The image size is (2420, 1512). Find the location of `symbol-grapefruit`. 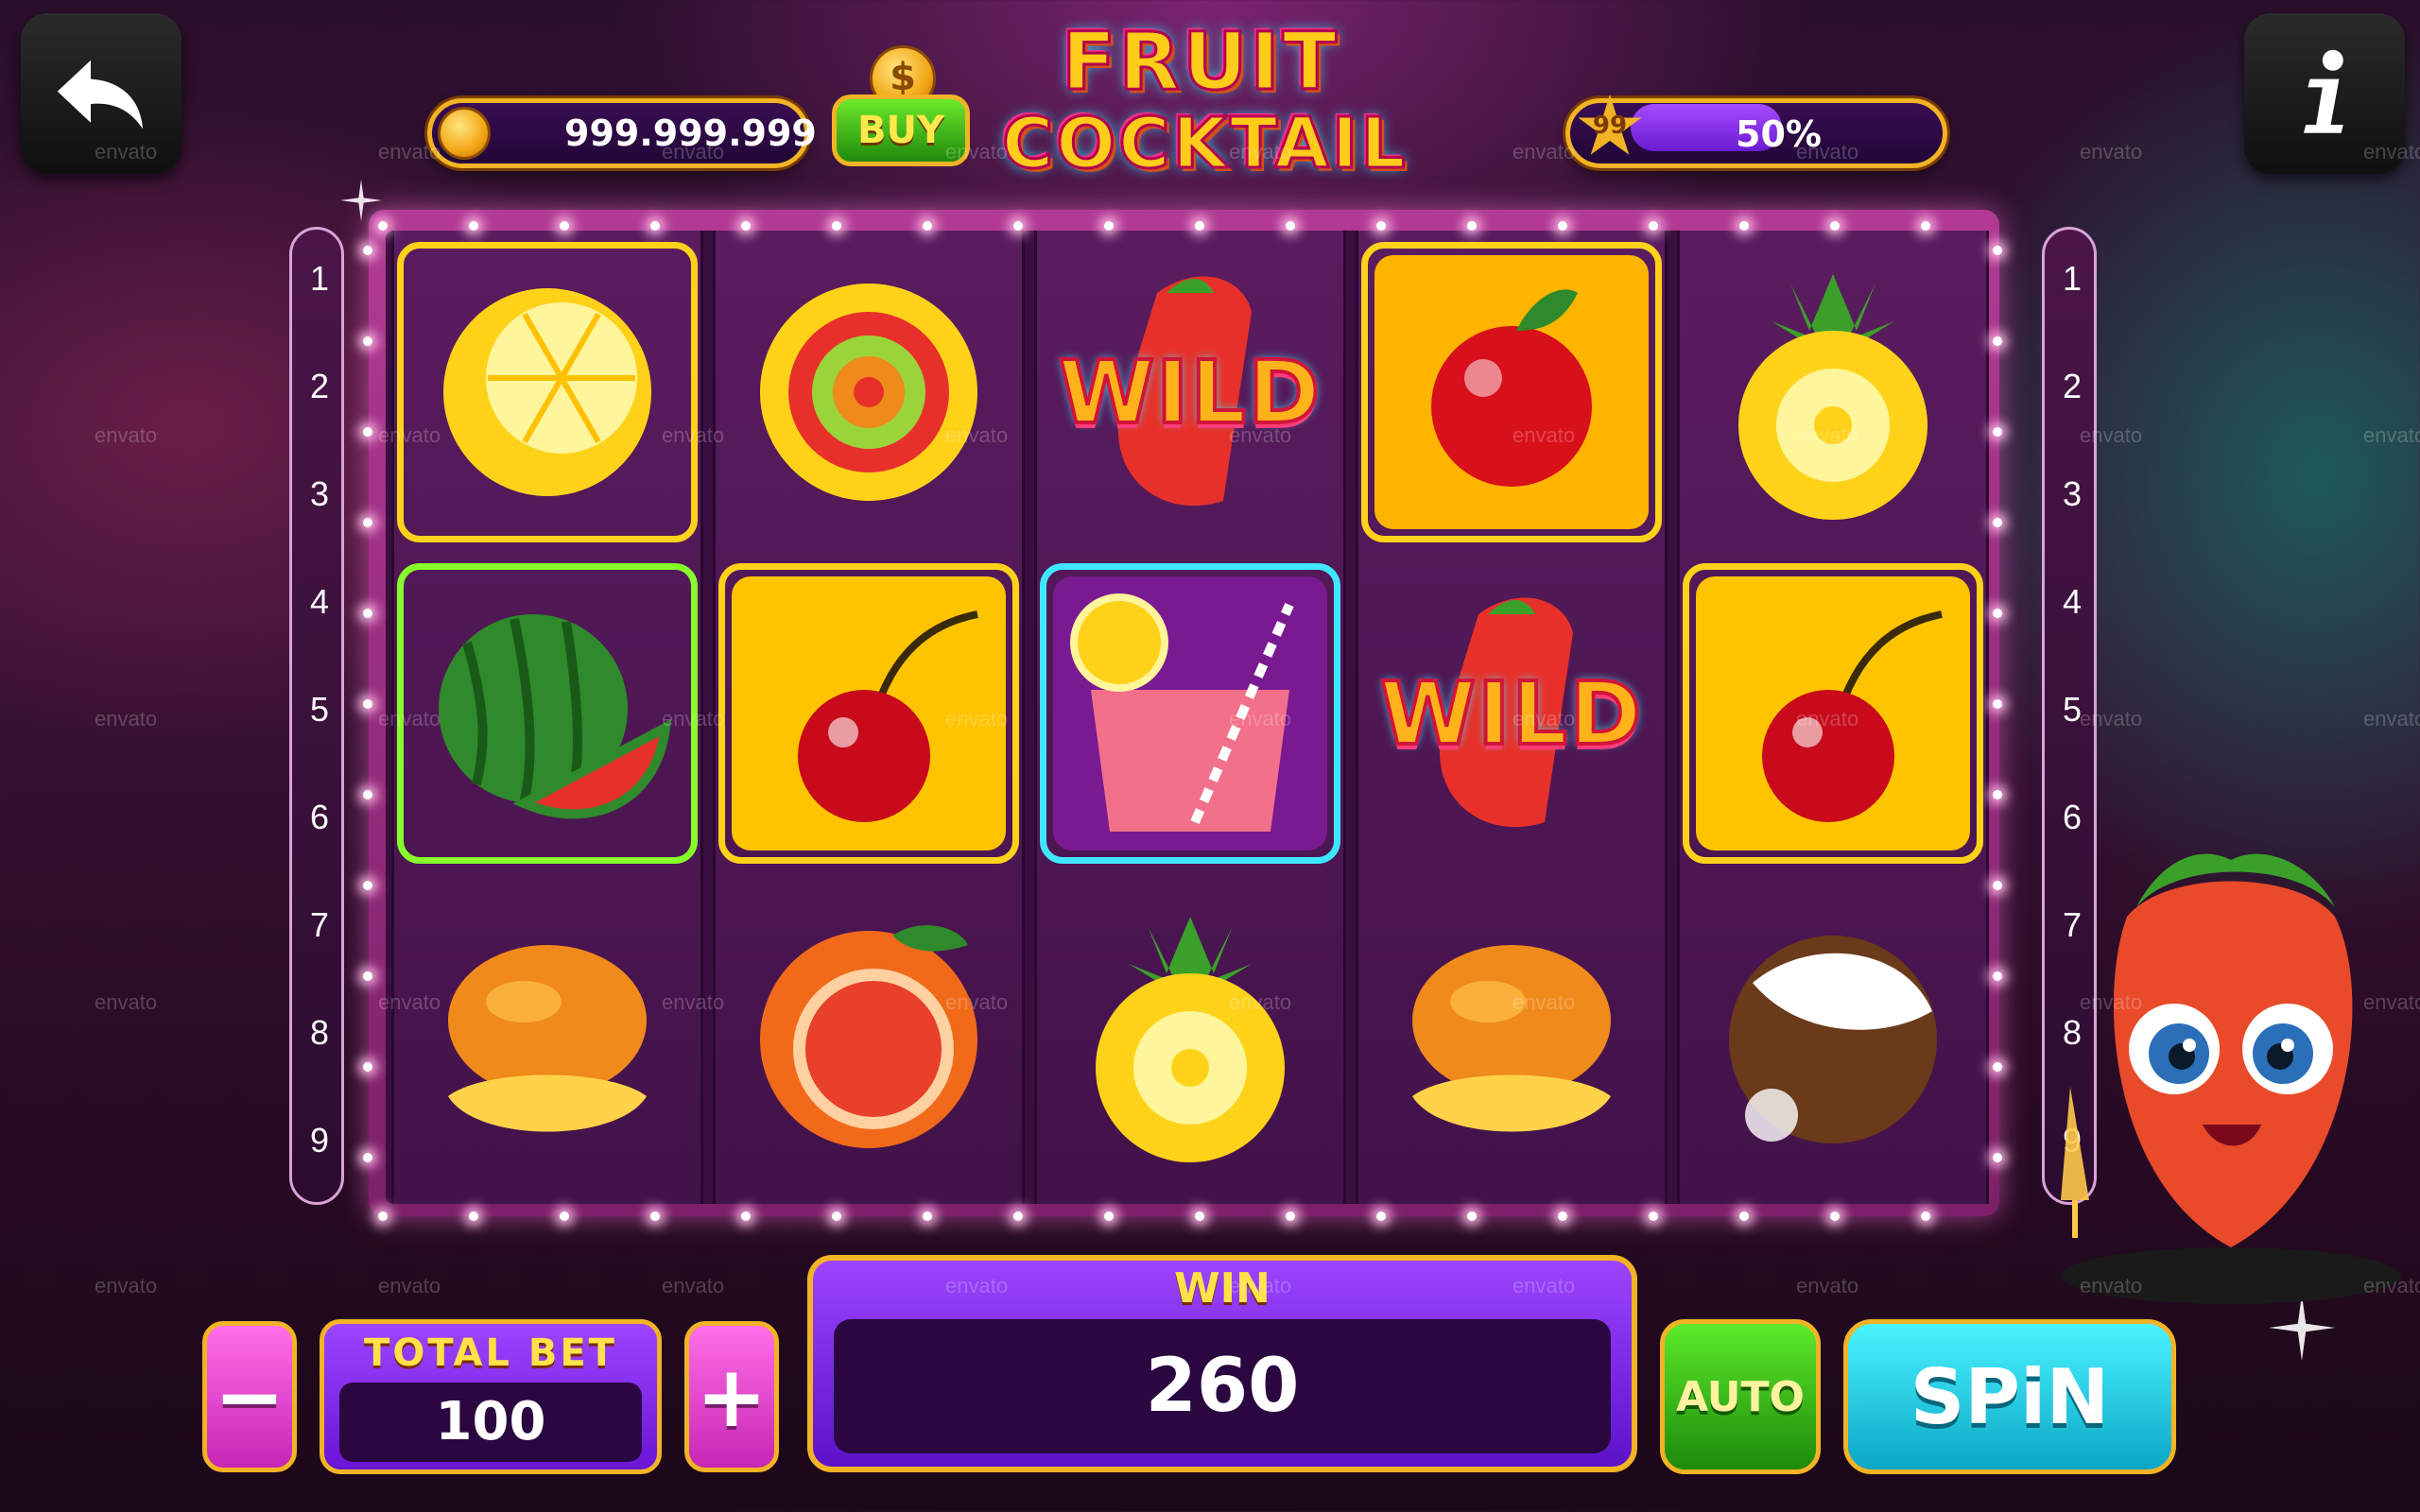

symbol-grapefruit is located at coordinates (868, 1035).